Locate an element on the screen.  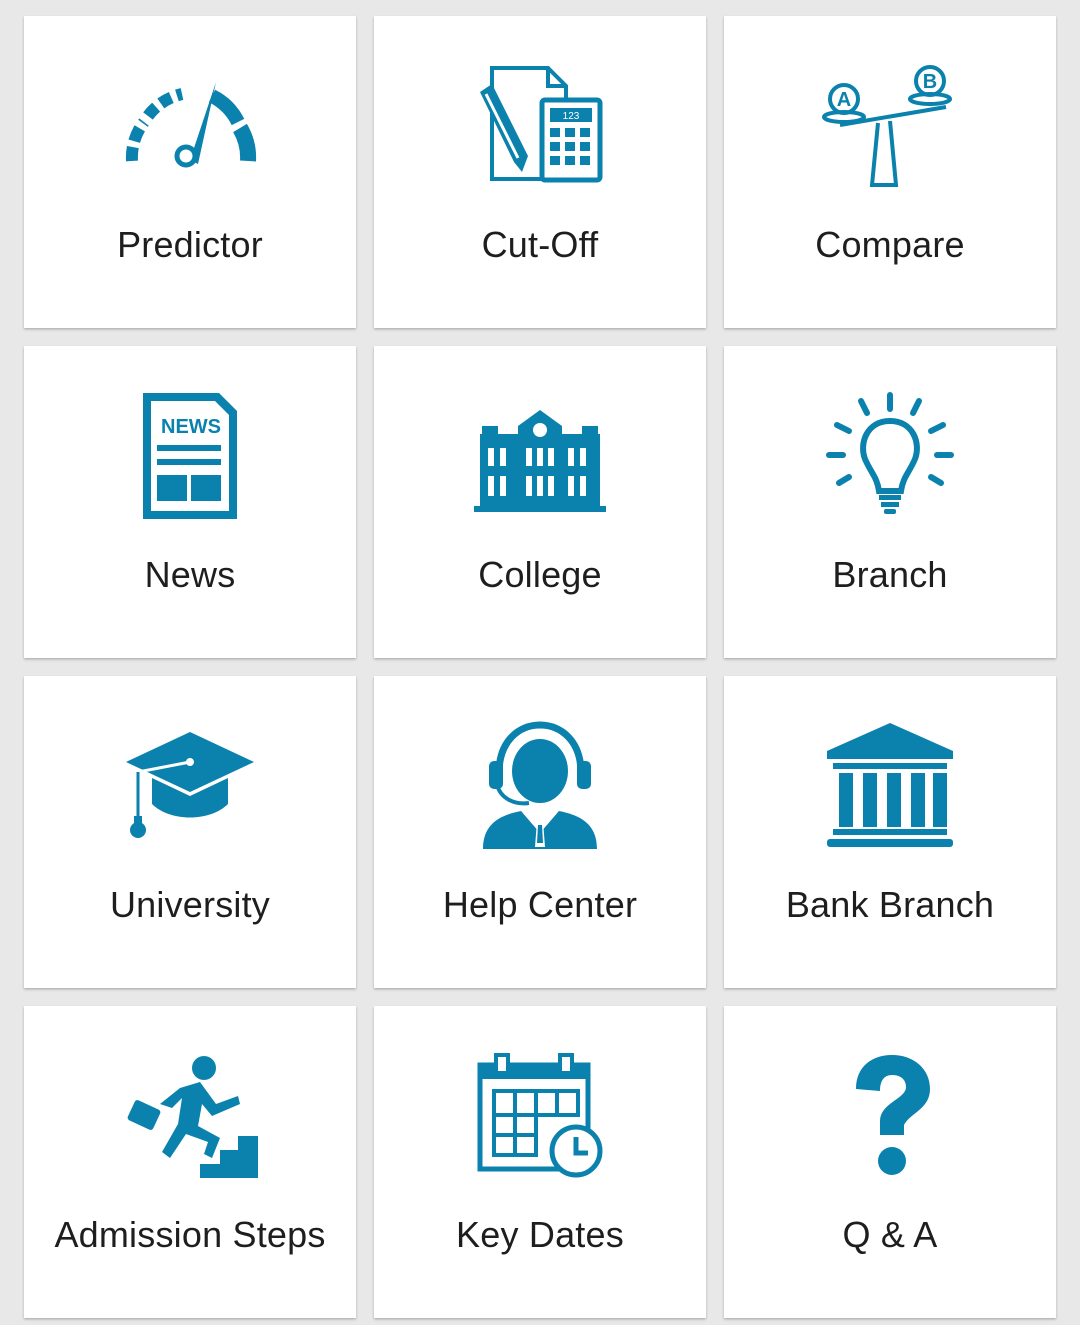
bank-building-icon is located at coordinates (890, 786).